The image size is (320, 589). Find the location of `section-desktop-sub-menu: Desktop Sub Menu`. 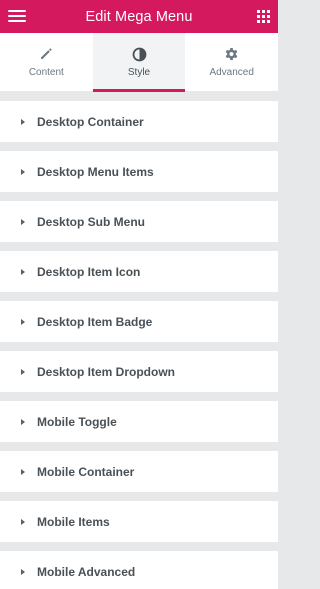

section-desktop-sub-menu: Desktop Sub Menu is located at coordinates (139, 221).